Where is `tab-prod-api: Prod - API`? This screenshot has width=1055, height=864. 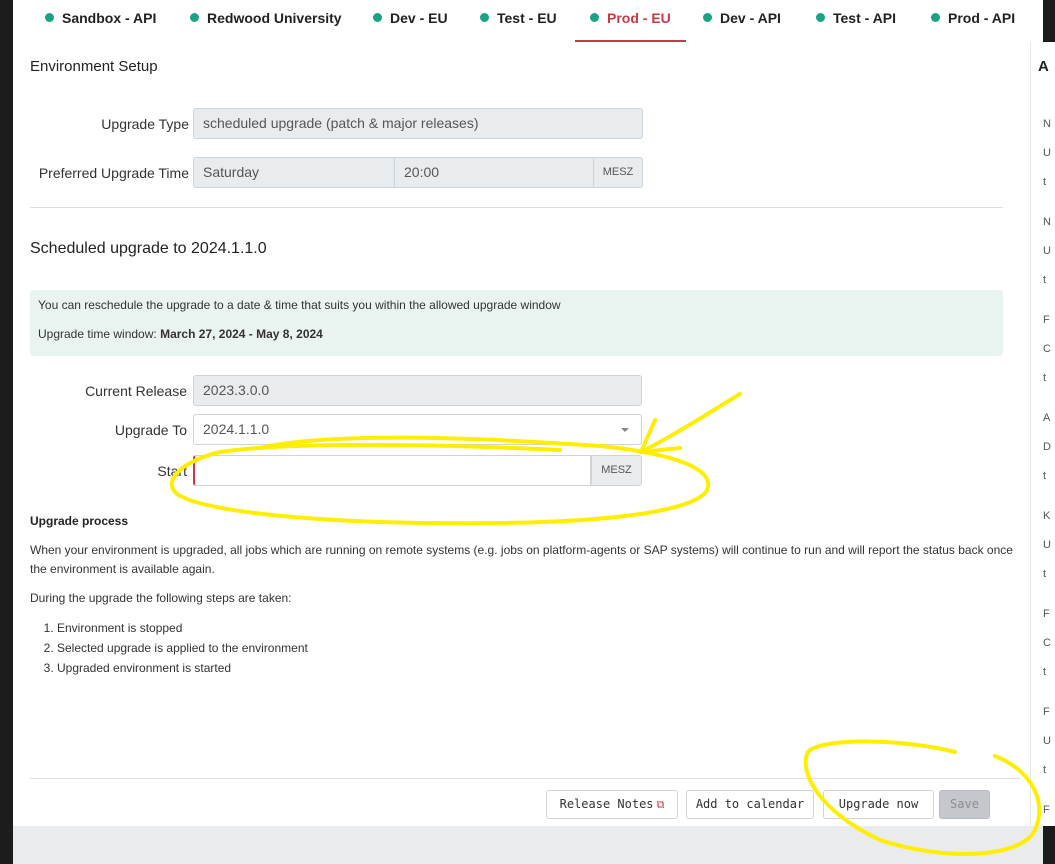 tab-prod-api: Prod - API is located at coordinates (973, 21).